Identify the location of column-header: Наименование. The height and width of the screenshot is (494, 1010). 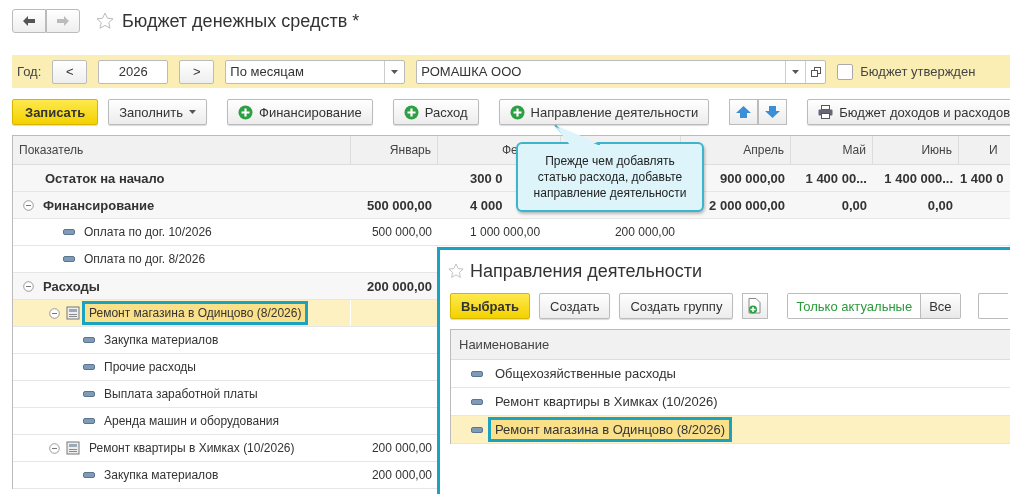
(504, 344).